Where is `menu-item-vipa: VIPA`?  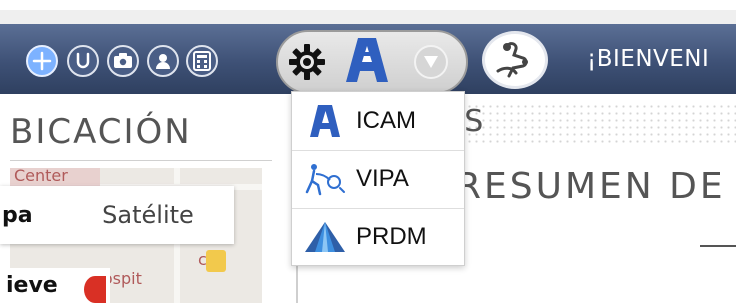
menu-item-vipa: VIPA is located at coordinates (378, 178).